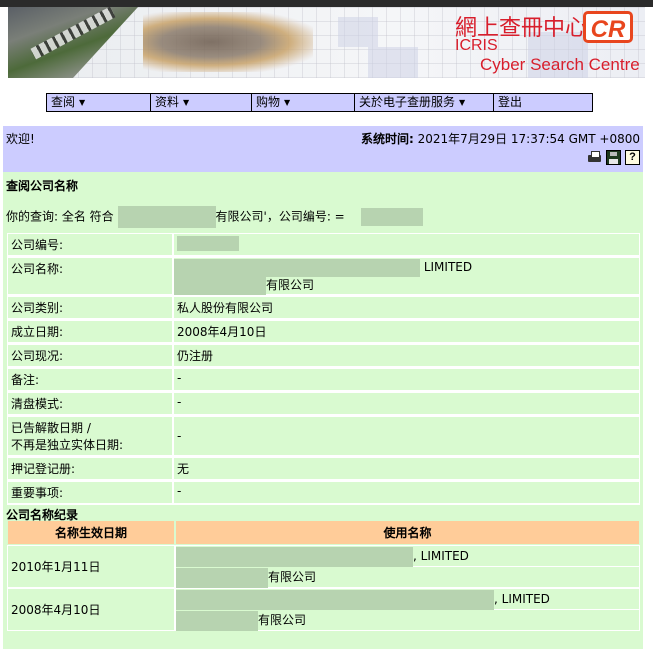 The height and width of the screenshot is (649, 653). I want to click on system-time: 系统时间: 2021年7月29日 17:37:54 GMT +0800, so click(500, 138).